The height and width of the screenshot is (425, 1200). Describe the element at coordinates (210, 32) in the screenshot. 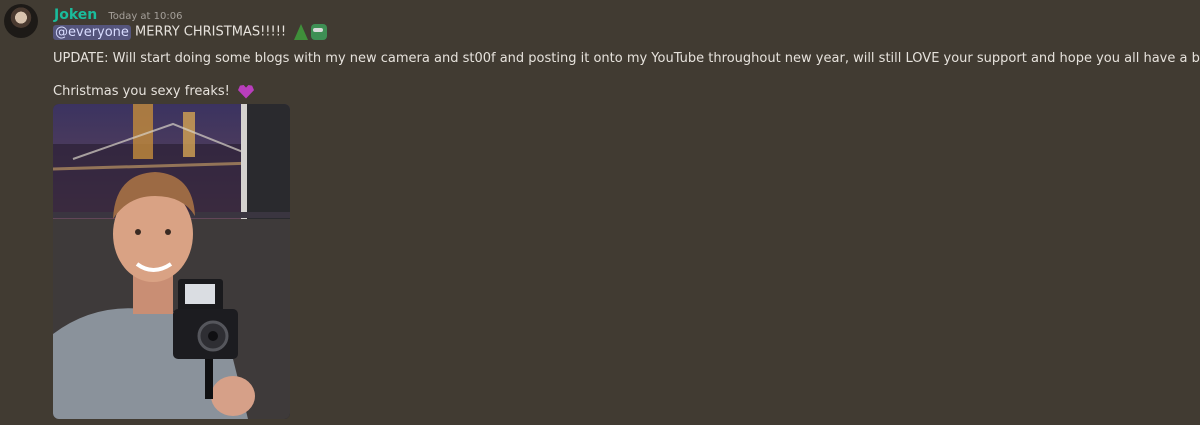

I see `message-text-1: MERRY CHRISTMAS!!!!!` at that location.